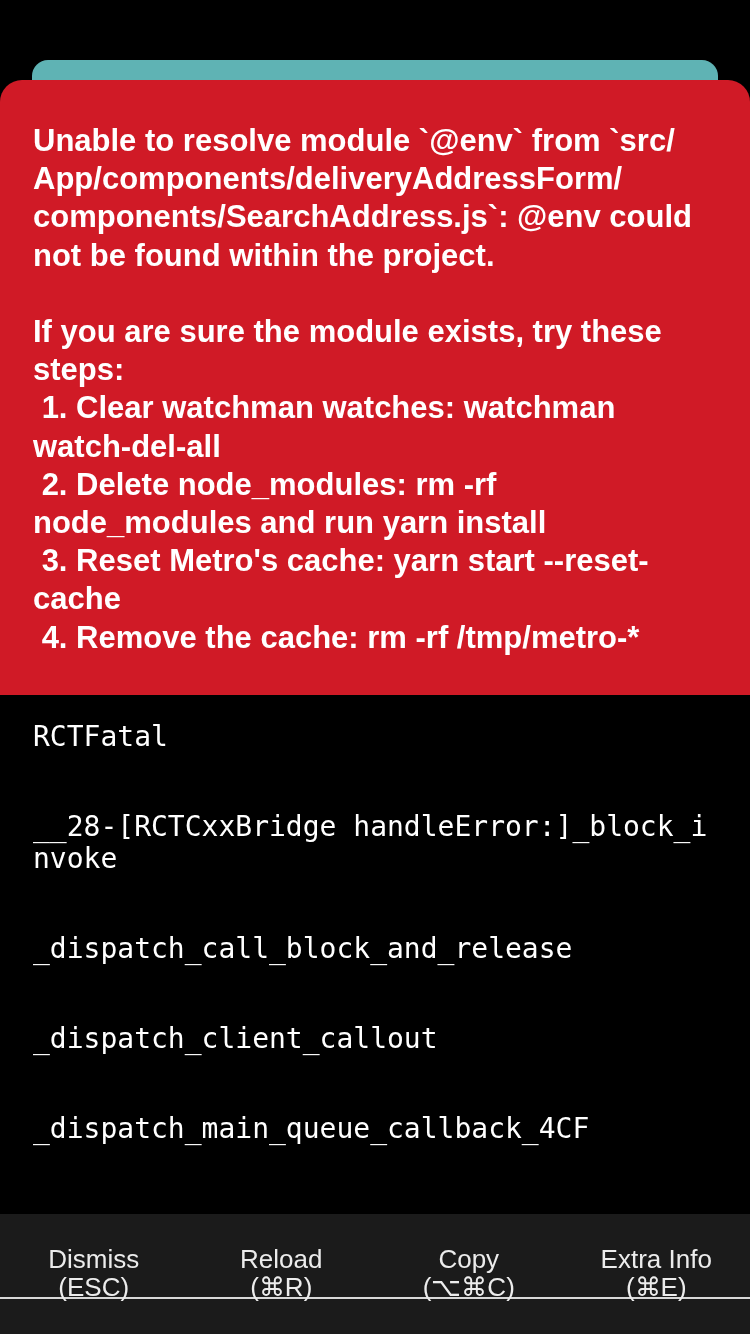  Describe the element at coordinates (375, 845) in the screenshot. I see `stack-frame: __28-[RCTCxxBridge handleError:]_block_invoke` at that location.